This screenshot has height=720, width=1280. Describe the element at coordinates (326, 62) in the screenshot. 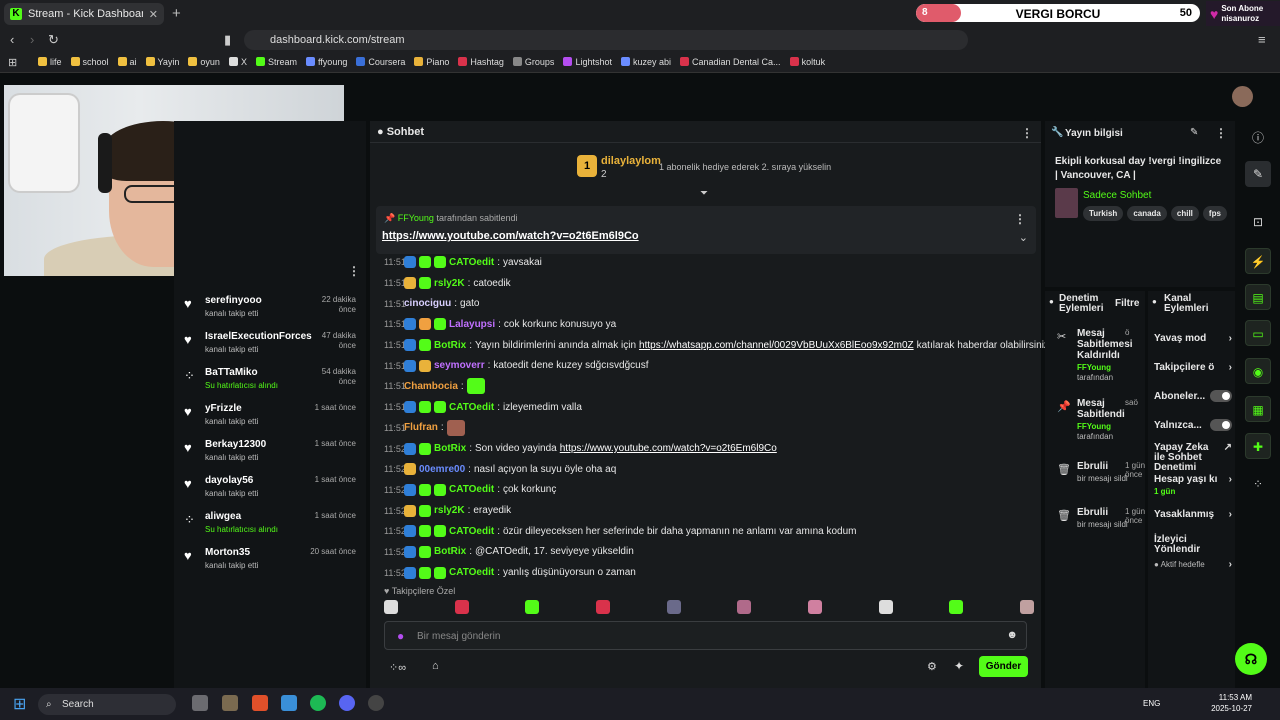

I see `bookmark-item: ffyoung` at that location.